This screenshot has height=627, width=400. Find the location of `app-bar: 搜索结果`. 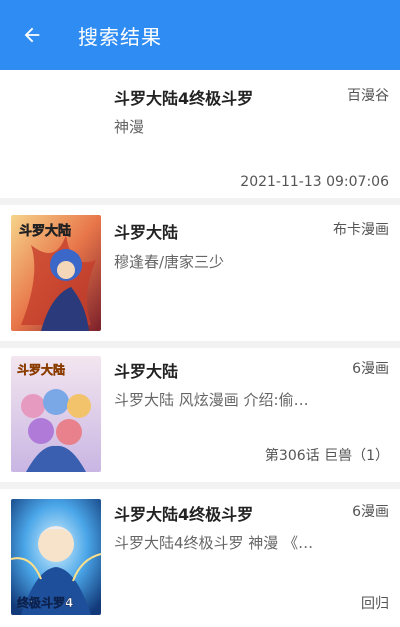

app-bar: 搜索结果 is located at coordinates (200, 35).